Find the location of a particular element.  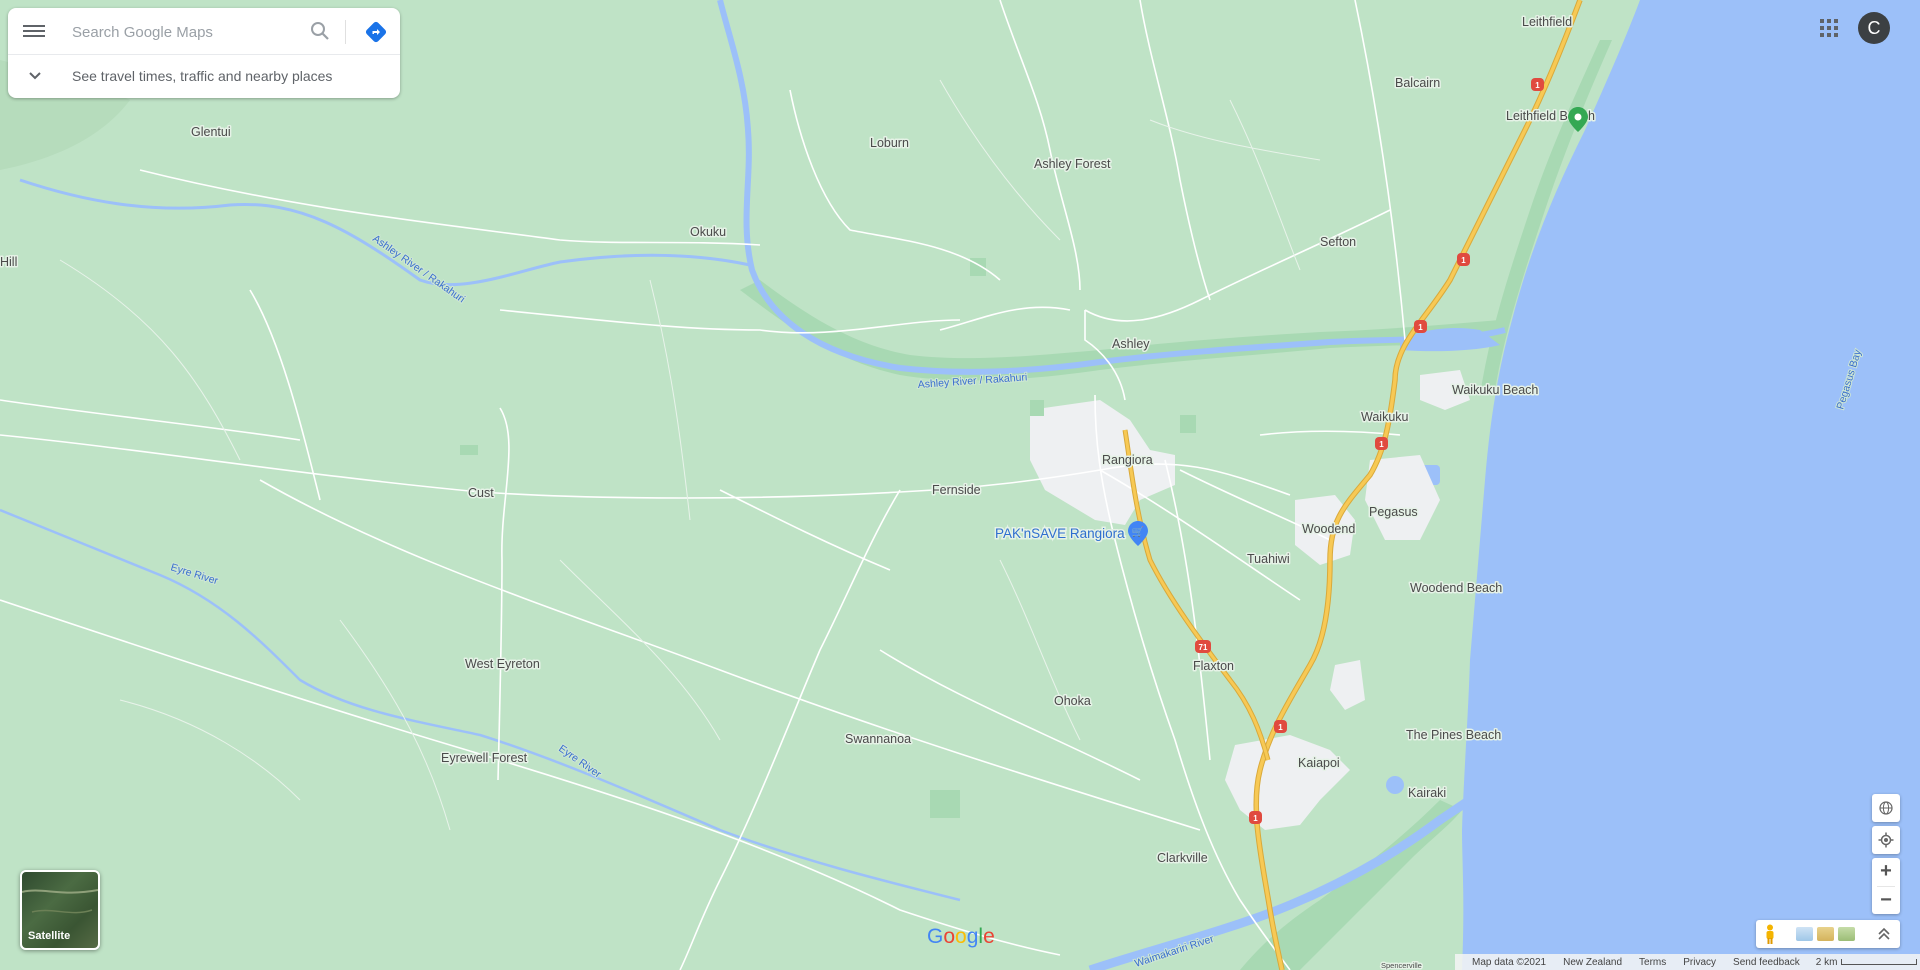

place-label: Ashley Forest is located at coordinates (1072, 164).